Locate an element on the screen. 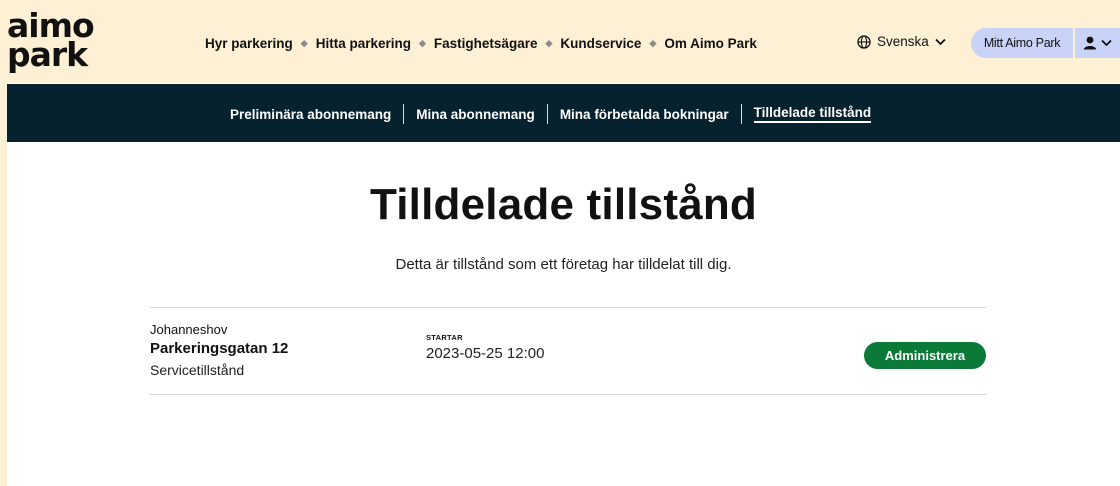 The image size is (1120, 486). permit-type: Servicetillstånd is located at coordinates (197, 370).